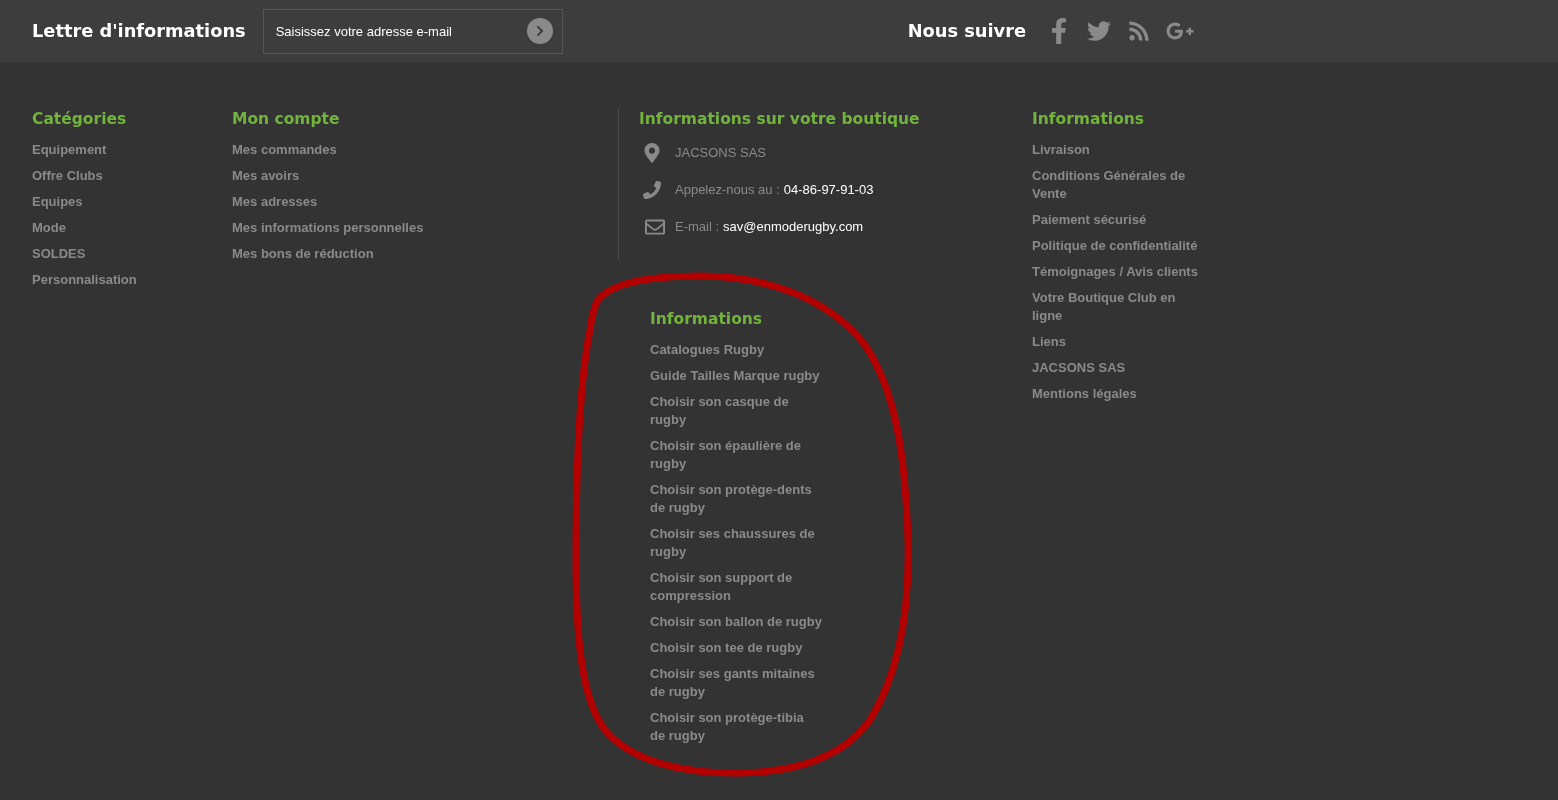 Image resolution: width=1558 pixels, height=800 pixels. I want to click on footer-link: Mes avoirs, so click(266, 176).